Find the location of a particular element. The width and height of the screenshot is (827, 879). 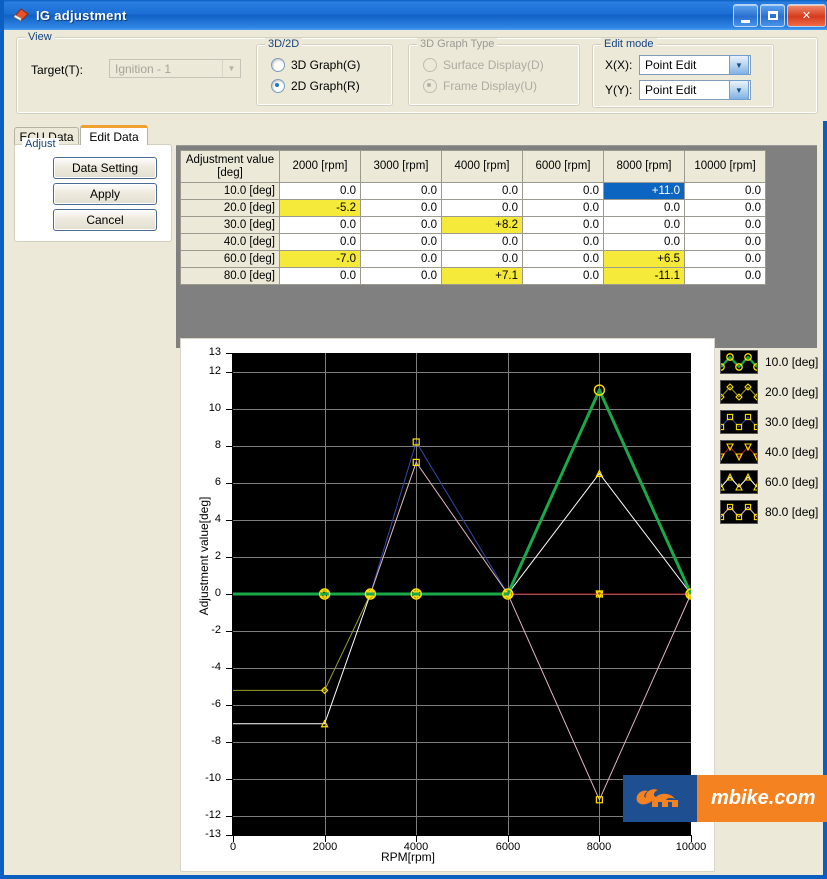

maximize-button is located at coordinates (772, 15).